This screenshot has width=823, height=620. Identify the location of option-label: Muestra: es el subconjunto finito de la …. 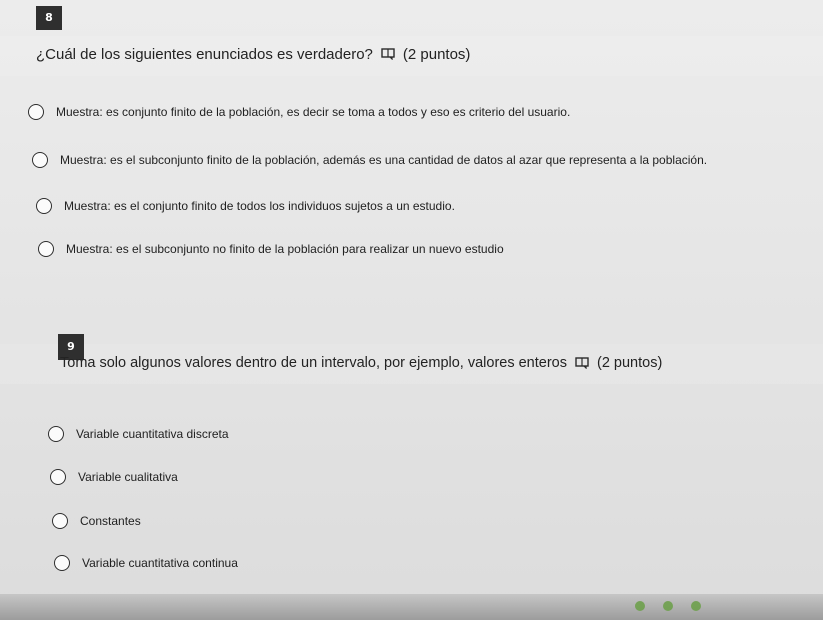
(384, 160).